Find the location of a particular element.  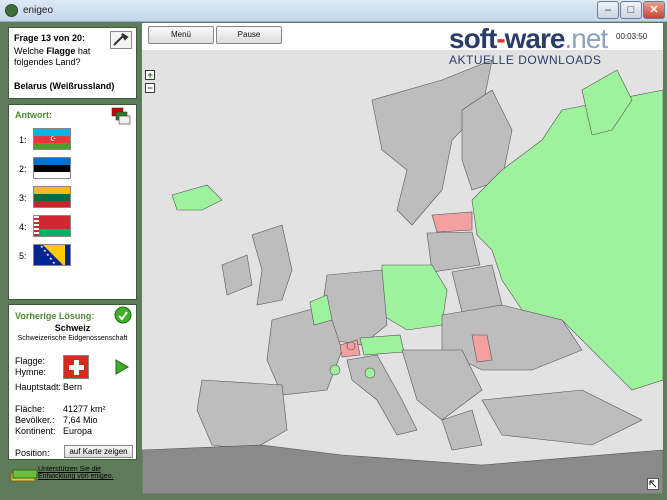

answer-flag-5: ★★★ ★★★ is located at coordinates (52, 255).